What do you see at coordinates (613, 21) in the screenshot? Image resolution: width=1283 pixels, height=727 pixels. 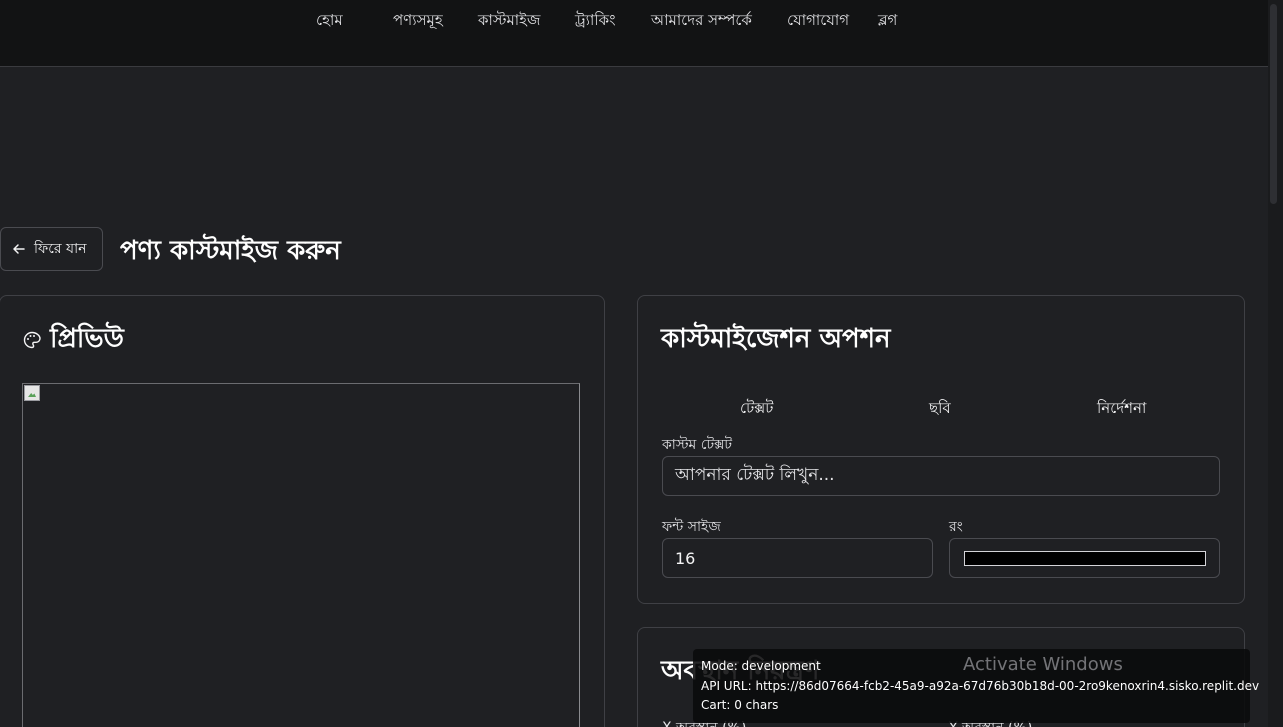 I see `nav-item-tracking: ট্র্যাকিং` at bounding box center [613, 21].